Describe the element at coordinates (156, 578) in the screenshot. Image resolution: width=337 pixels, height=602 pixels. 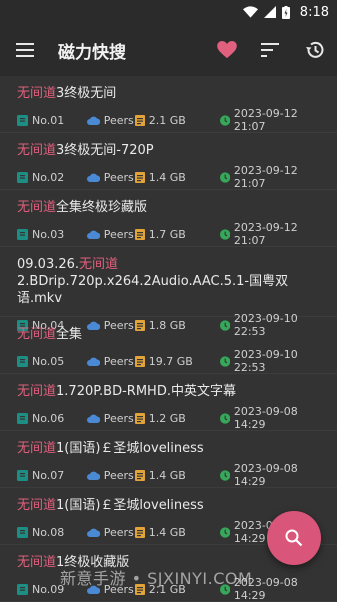
I see `watermark: 新意手游 • SJXINYI.COM` at that location.